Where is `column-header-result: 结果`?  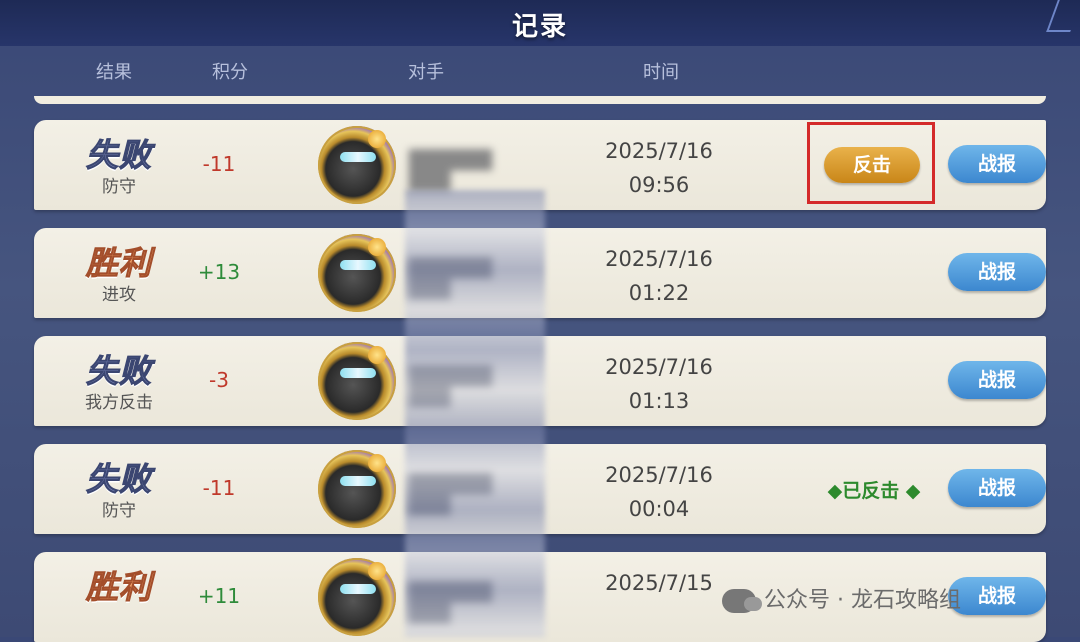 column-header-result: 结果 is located at coordinates (114, 72).